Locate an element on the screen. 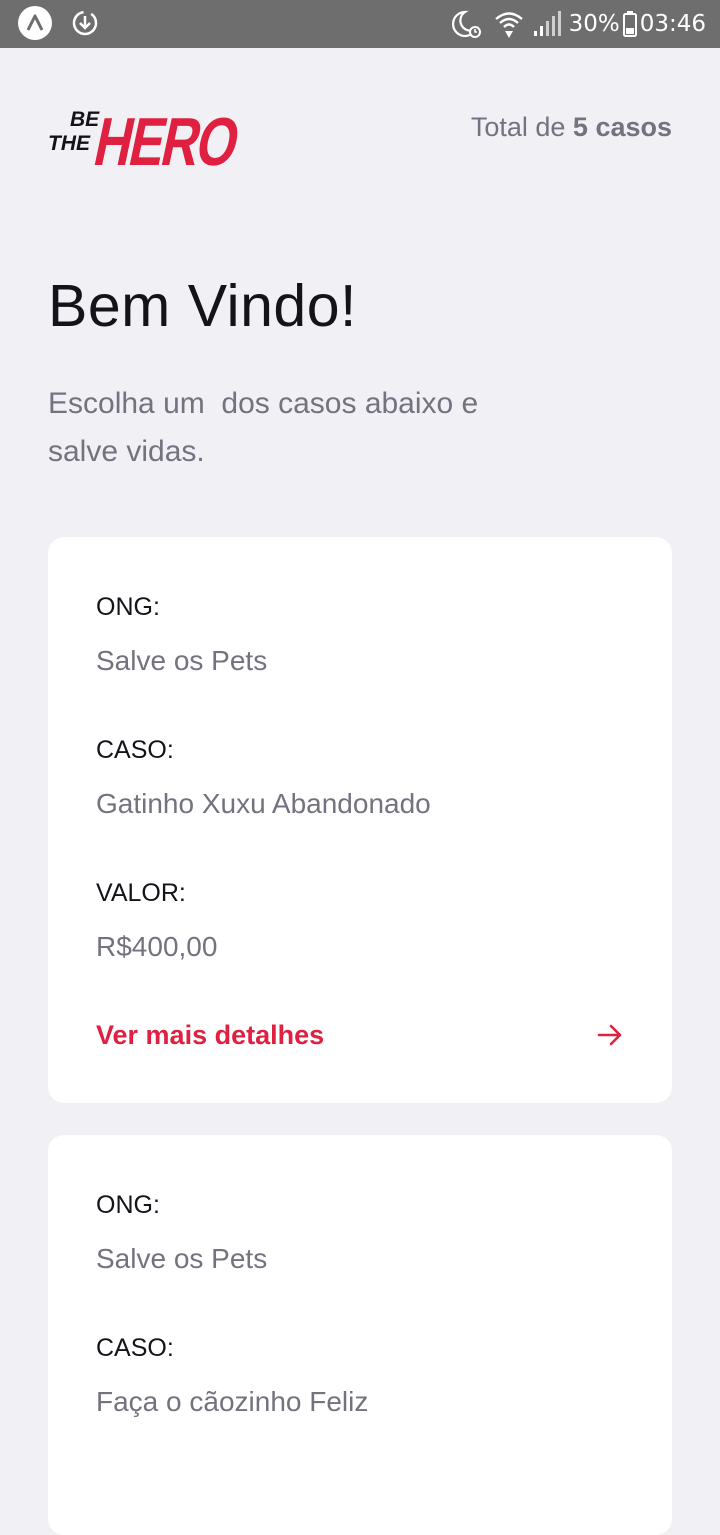  case-value: Faça o cãozinho Feliz is located at coordinates (232, 1401).